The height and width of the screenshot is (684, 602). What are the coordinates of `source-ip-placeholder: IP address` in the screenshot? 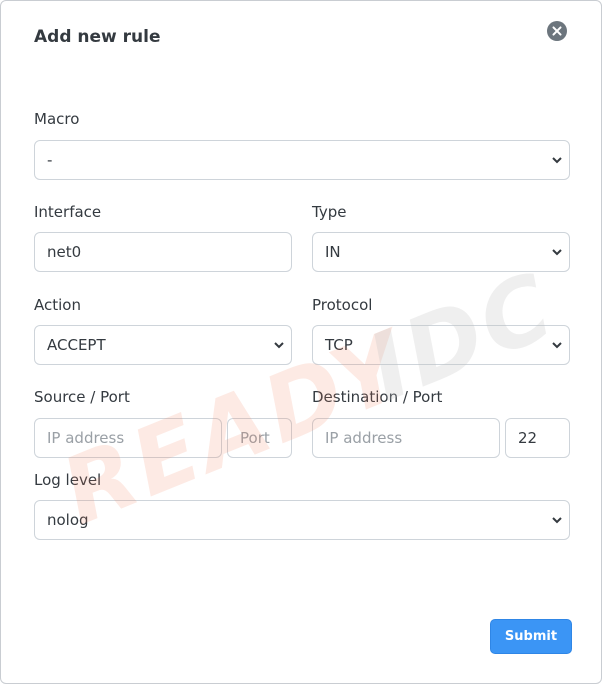 It's located at (86, 438).